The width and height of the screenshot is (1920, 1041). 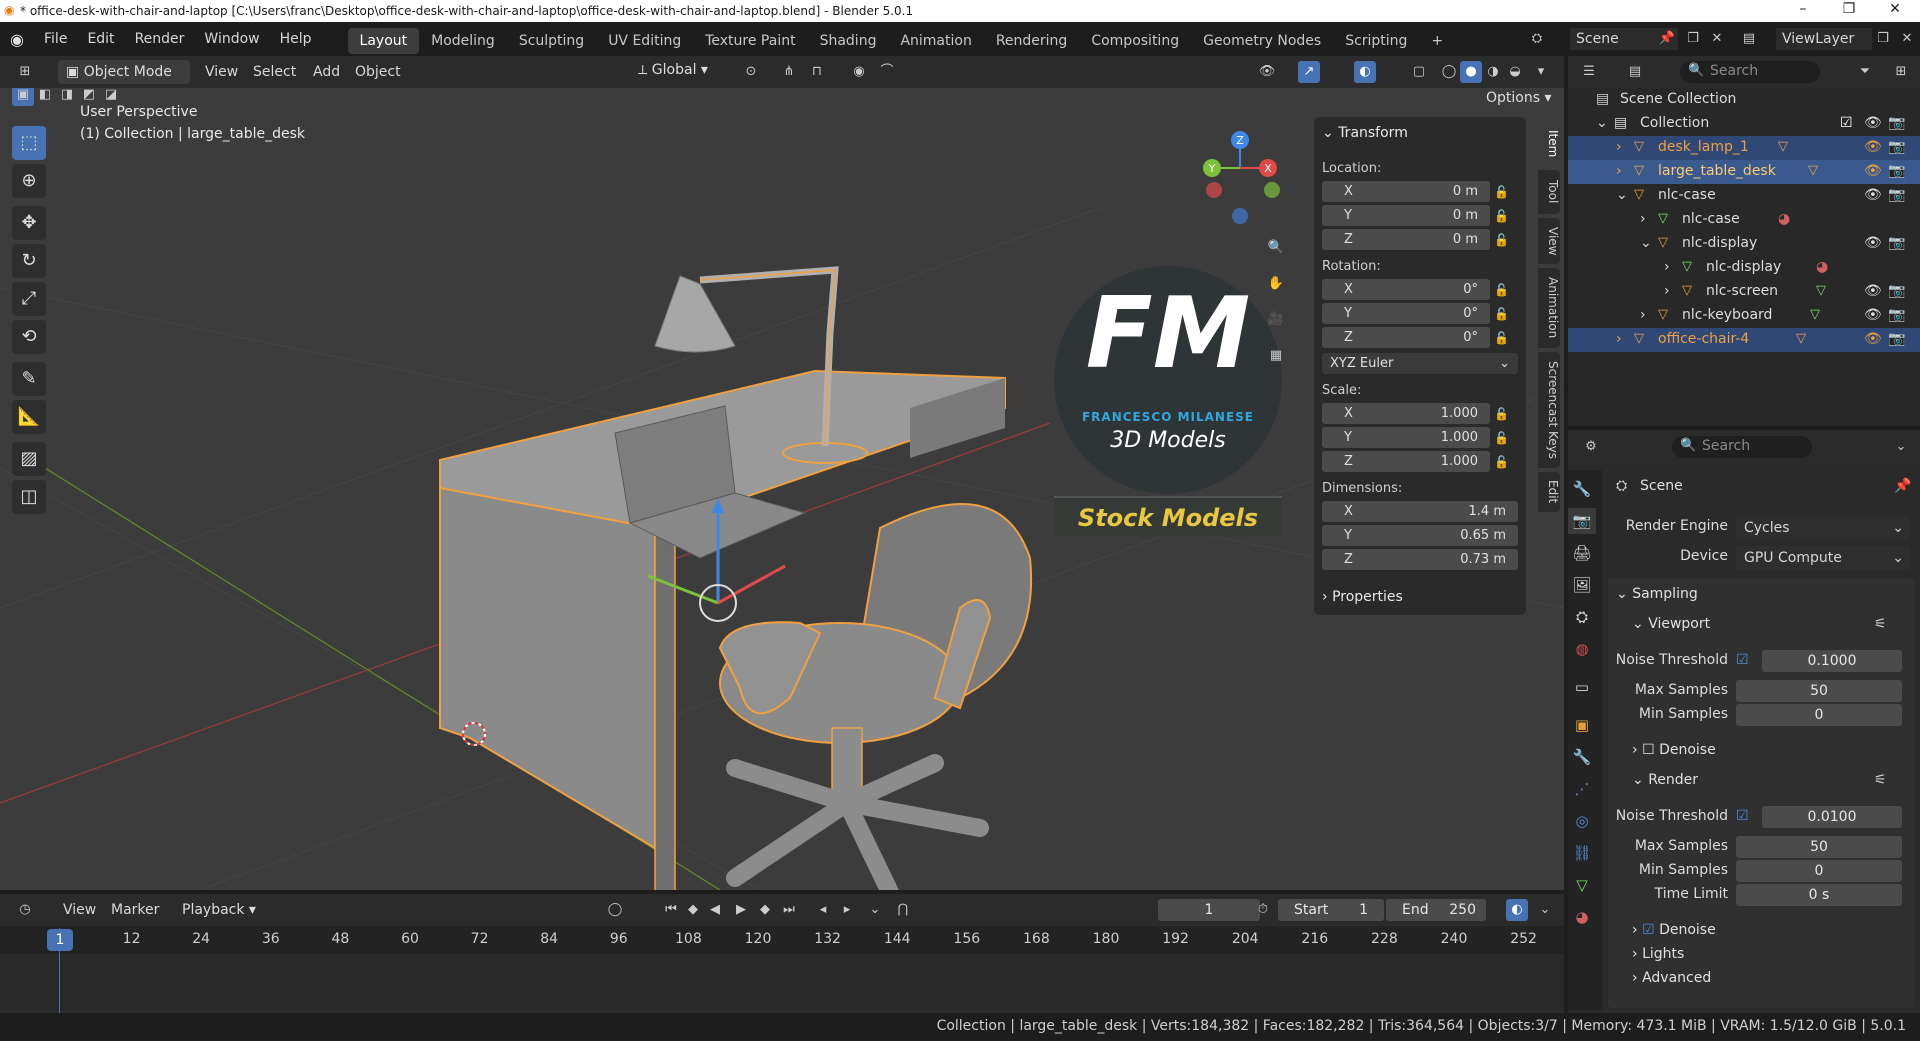 I want to click on chevron-down-icon: ⌄, so click(x=1901, y=447).